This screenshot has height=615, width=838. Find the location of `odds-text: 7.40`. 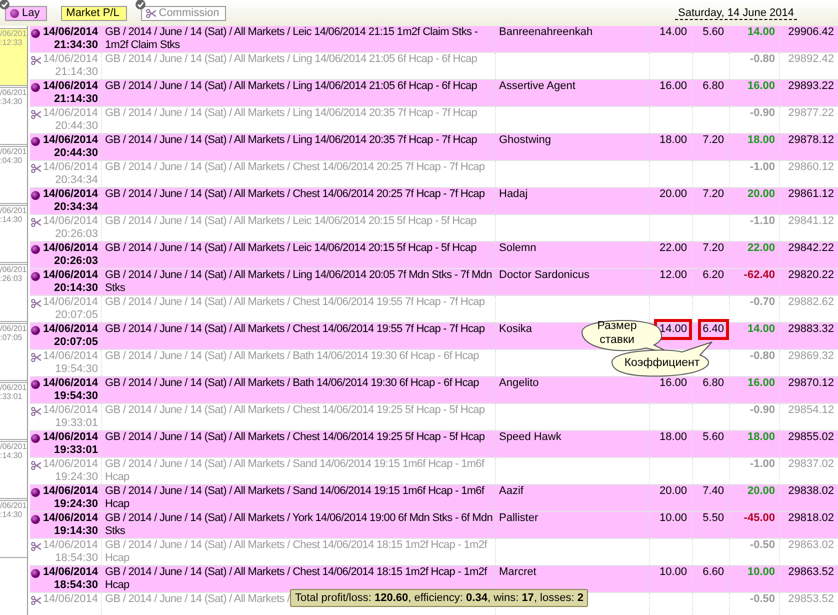

odds-text: 7.40 is located at coordinates (713, 491).